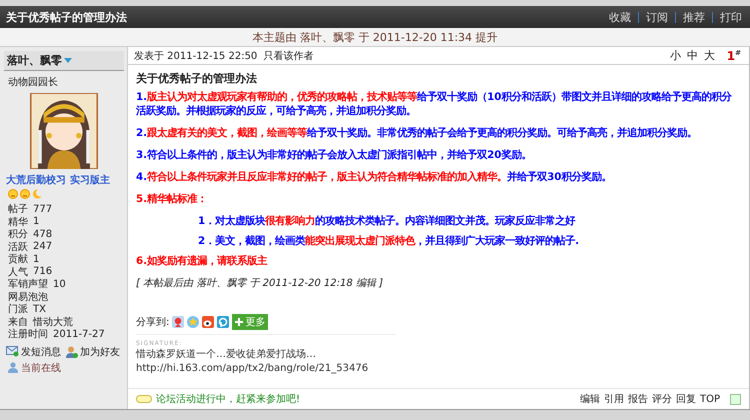  I want to click on stat-label: 军销声望, so click(28, 285).